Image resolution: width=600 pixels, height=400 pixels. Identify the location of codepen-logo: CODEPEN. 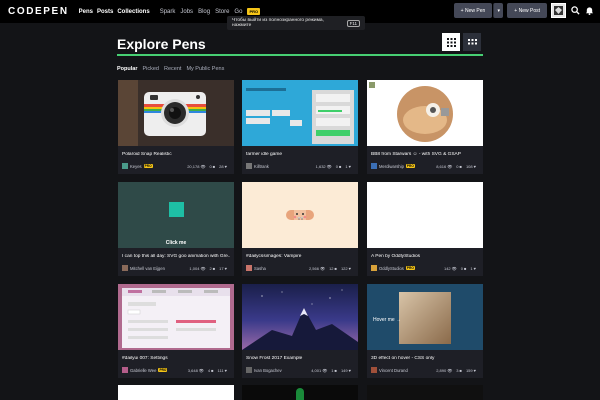
(38, 11).